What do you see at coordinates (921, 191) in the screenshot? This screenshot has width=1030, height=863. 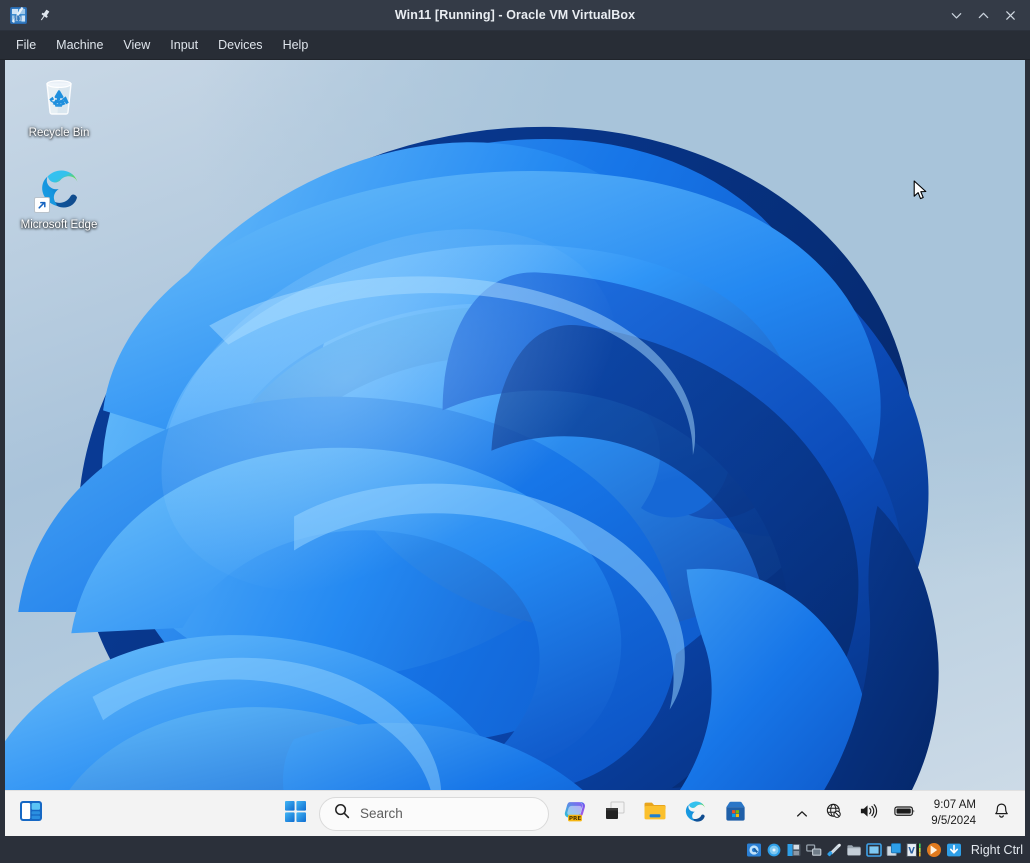 I see `mouse-pointer-icon` at bounding box center [921, 191].